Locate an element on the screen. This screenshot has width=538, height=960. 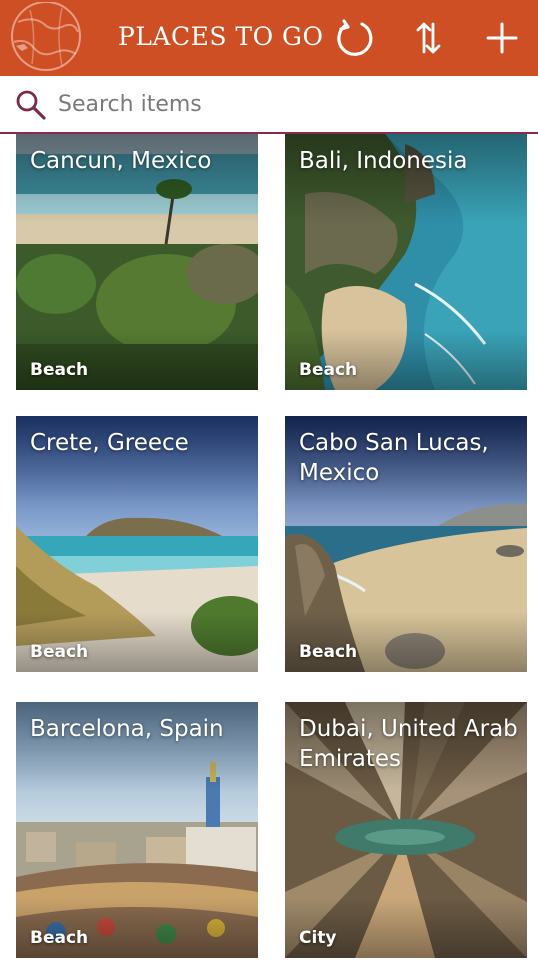
place-name: Crete, Greece is located at coordinates (109, 443).